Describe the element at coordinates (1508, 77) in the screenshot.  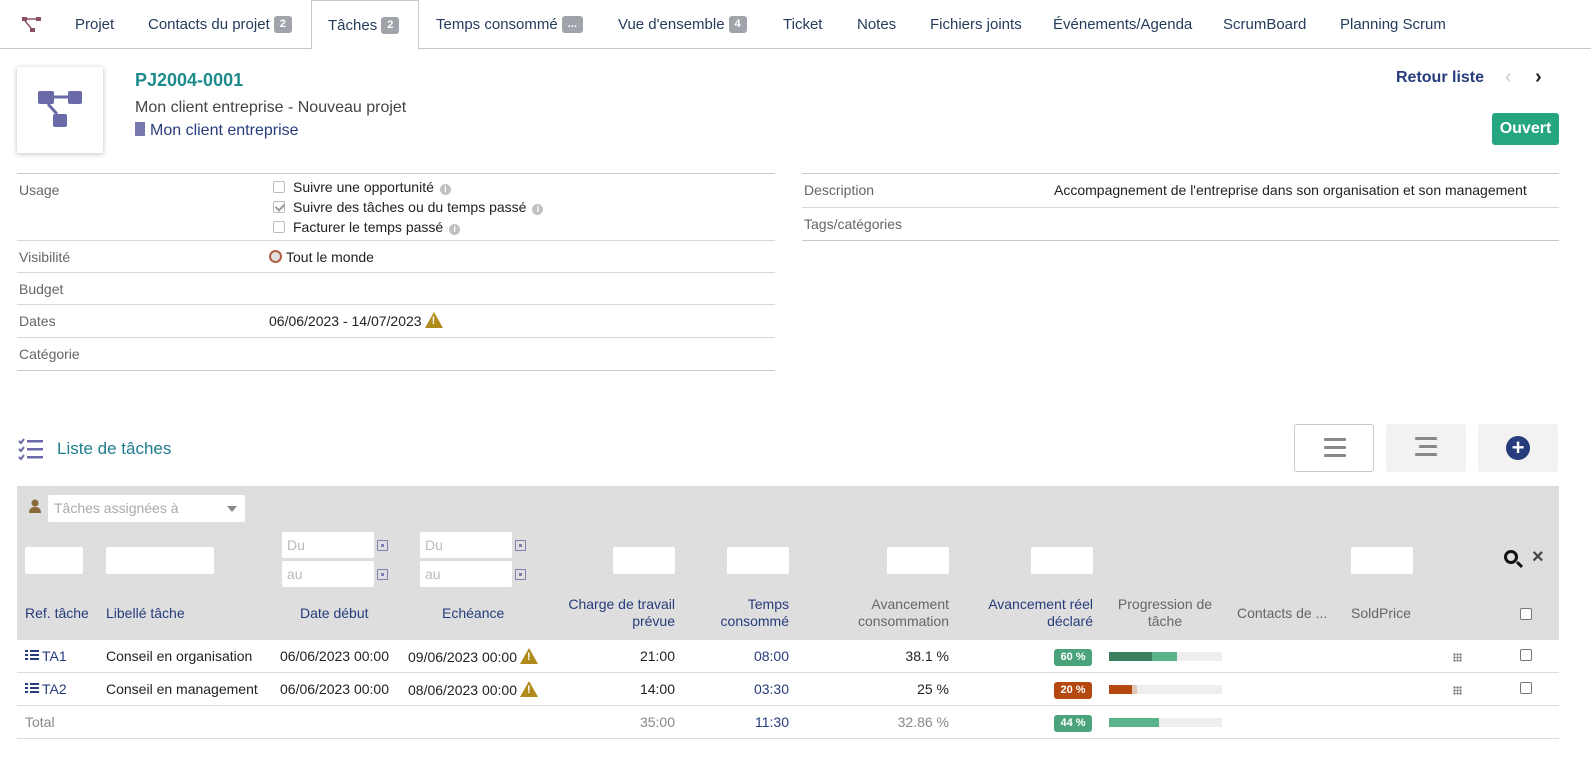
I see `previous-record-icon: ‹` at that location.